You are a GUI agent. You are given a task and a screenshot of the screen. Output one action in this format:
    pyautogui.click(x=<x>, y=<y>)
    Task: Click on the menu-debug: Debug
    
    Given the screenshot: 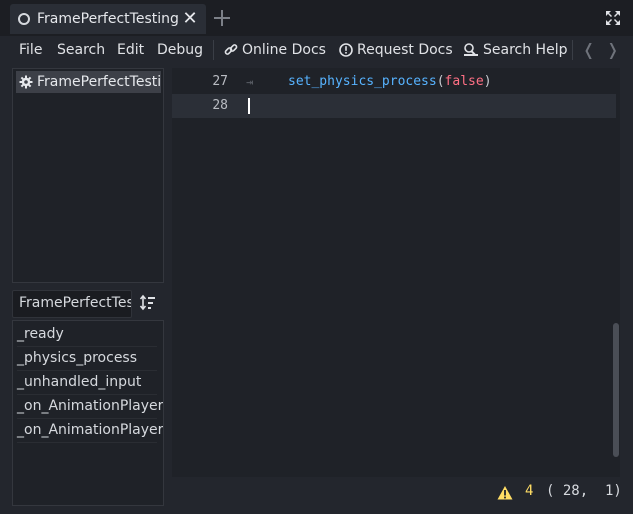 What is the action you would take?
    pyautogui.click(x=180, y=50)
    